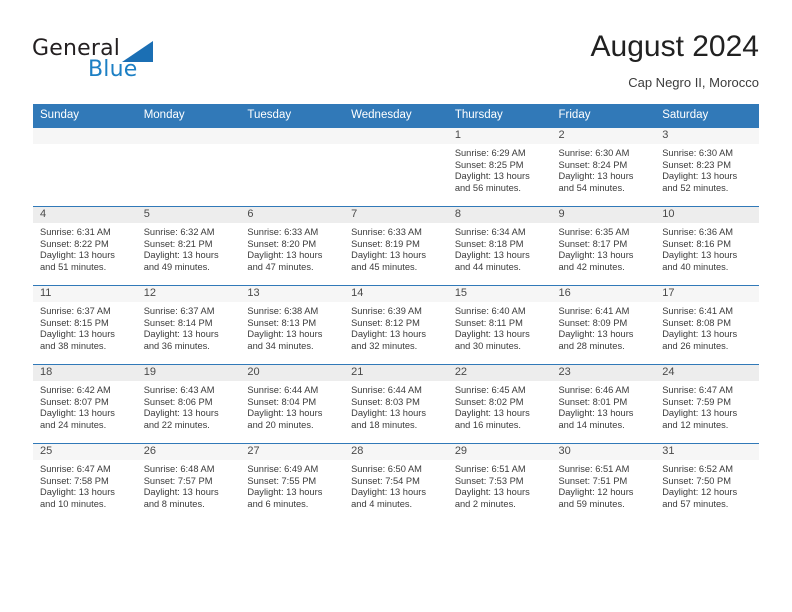 The image size is (792, 612). What do you see at coordinates (179, 390) in the screenshot?
I see `sunrise-time: Sunrise: 6:43 AM` at bounding box center [179, 390].